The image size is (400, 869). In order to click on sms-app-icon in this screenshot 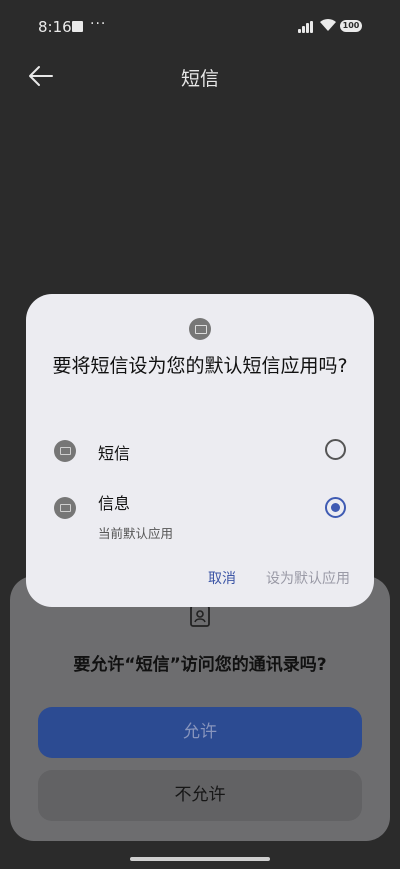, I will do `click(65, 451)`.